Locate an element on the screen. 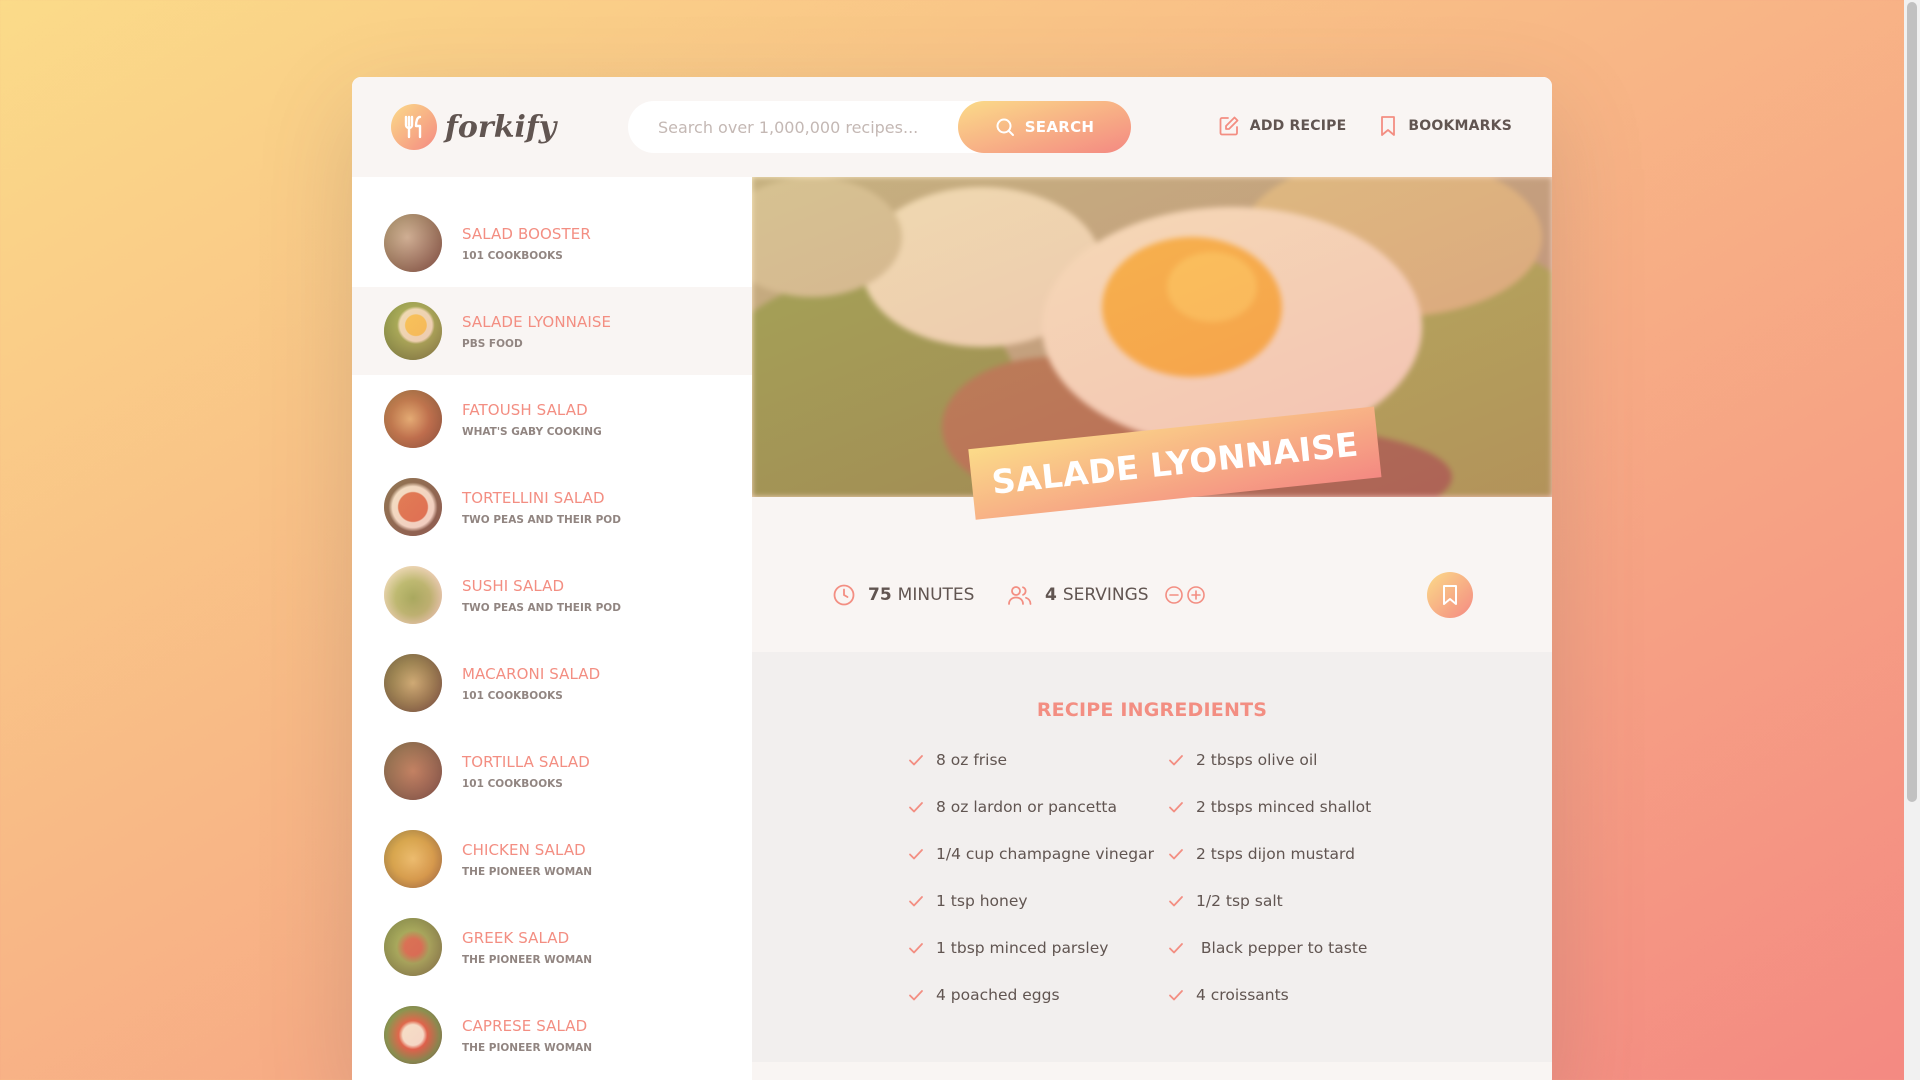 This screenshot has height=1080, width=1920. ingredient-item: 4 poached eggs is located at coordinates (984, 995).